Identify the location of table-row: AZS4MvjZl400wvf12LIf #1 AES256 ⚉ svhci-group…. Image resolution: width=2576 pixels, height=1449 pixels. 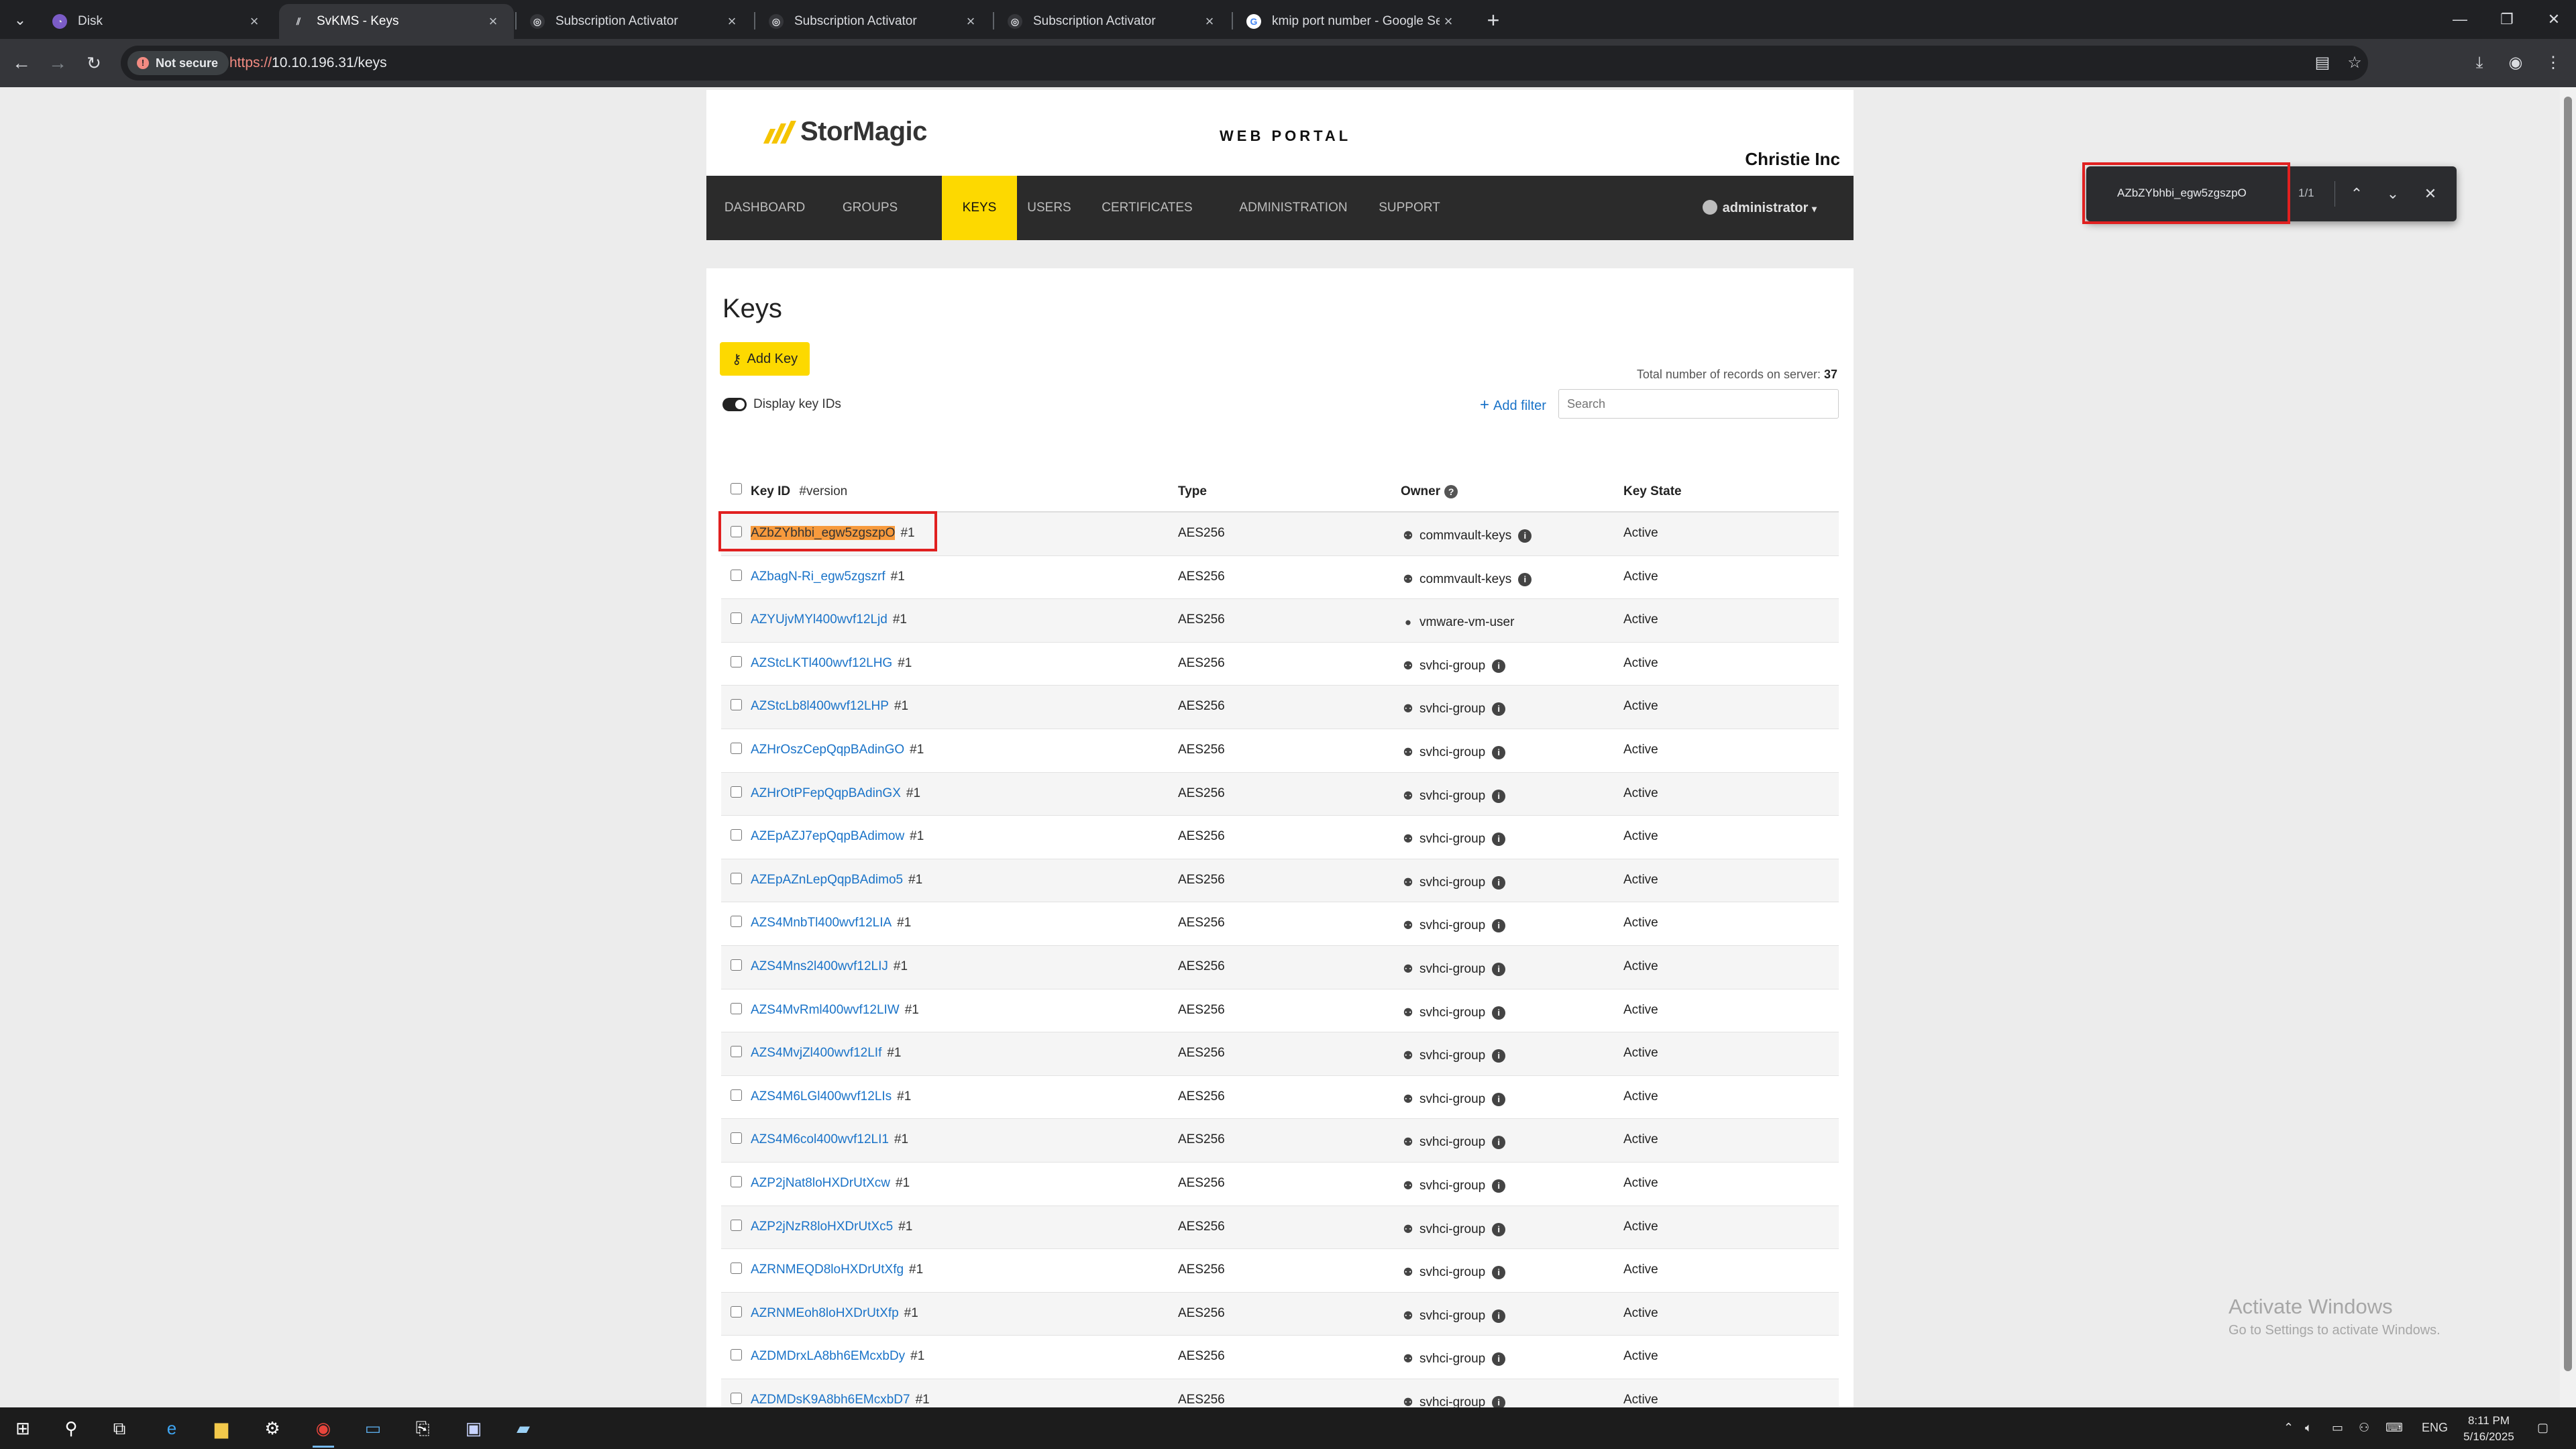
(1280, 1054).